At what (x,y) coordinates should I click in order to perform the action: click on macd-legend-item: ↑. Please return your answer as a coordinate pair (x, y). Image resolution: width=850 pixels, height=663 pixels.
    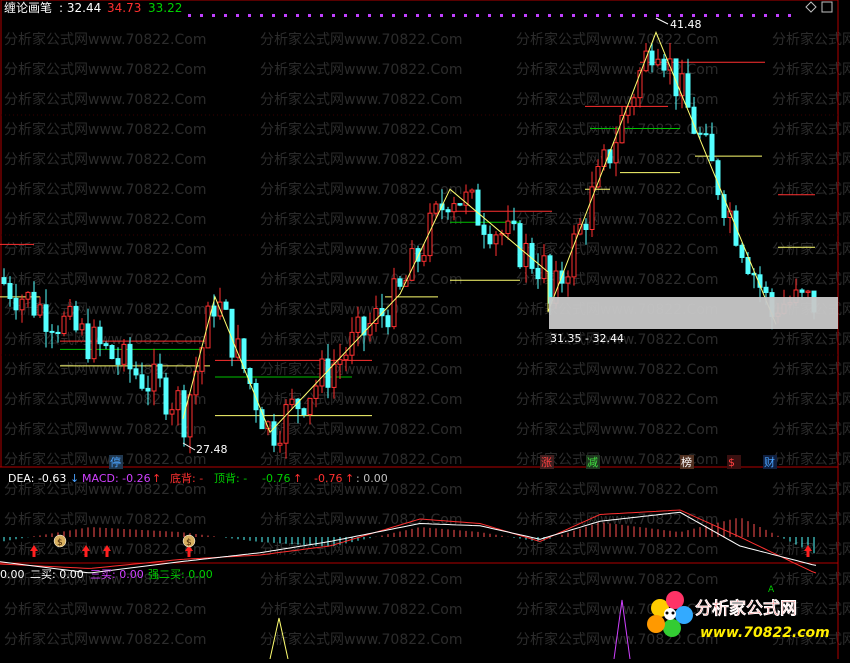
    Looking at the image, I should click on (349, 478).